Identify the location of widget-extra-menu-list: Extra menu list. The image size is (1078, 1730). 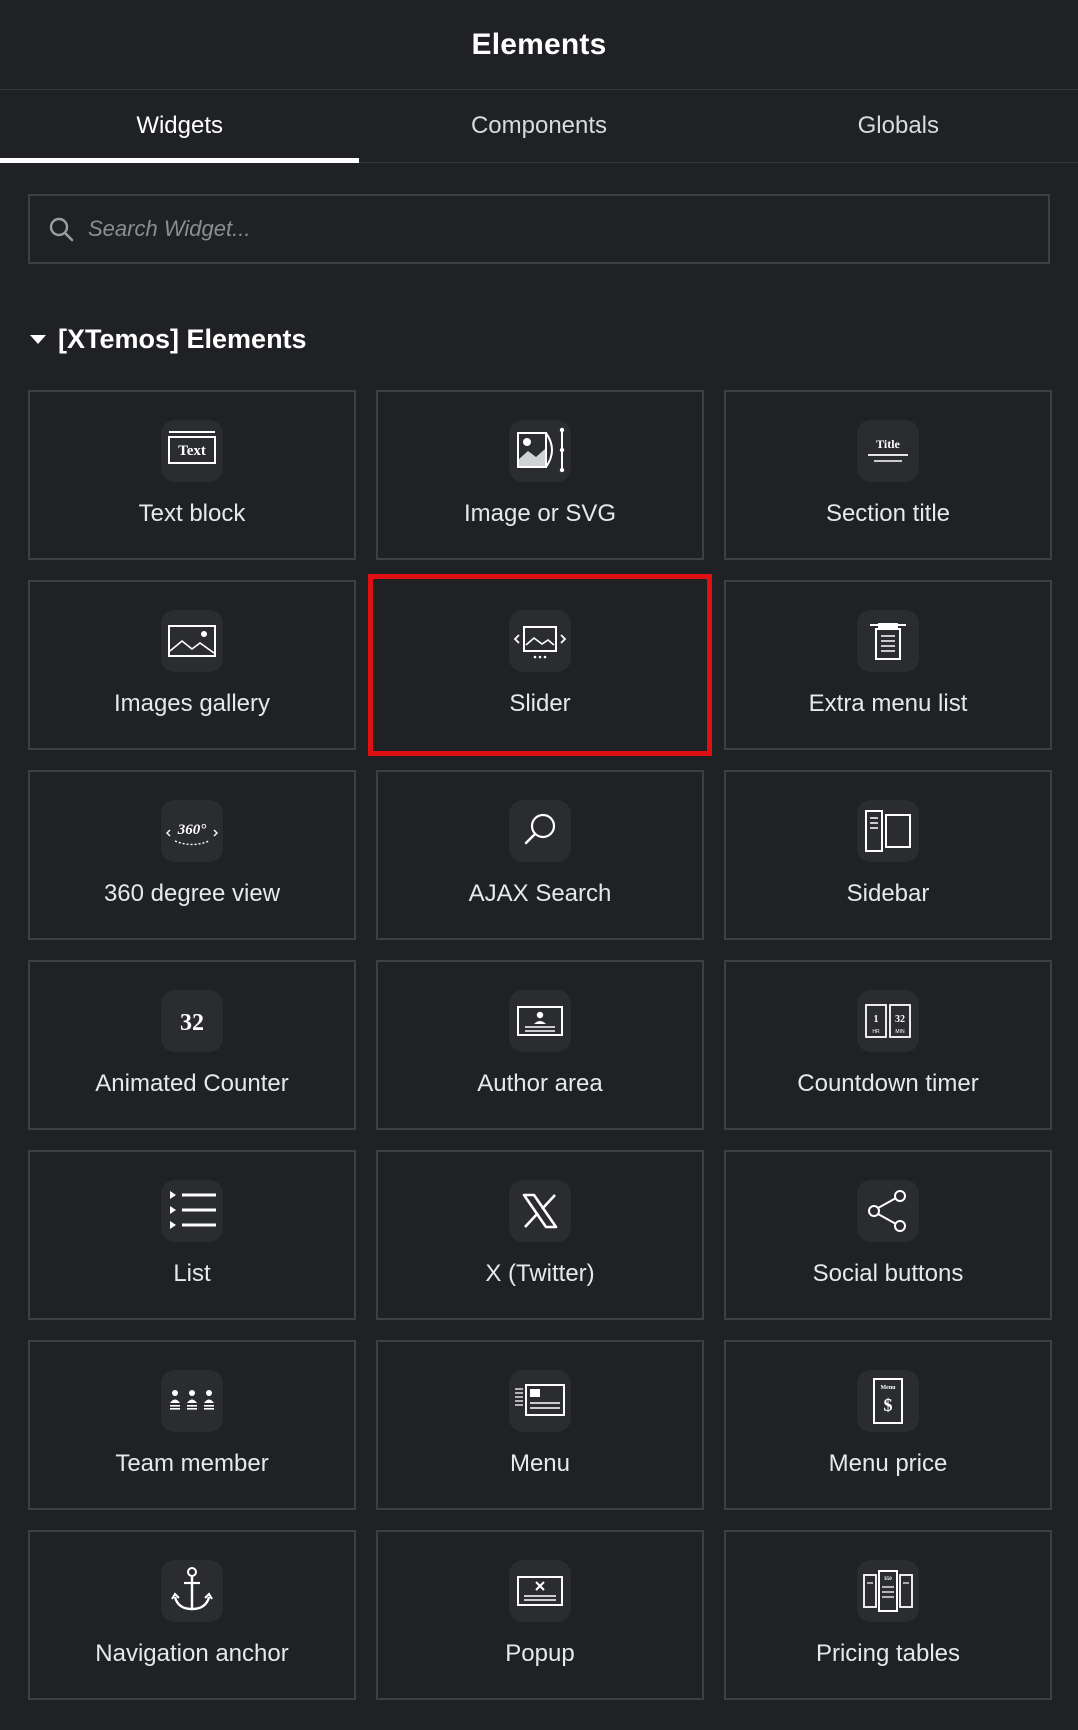
(888, 665).